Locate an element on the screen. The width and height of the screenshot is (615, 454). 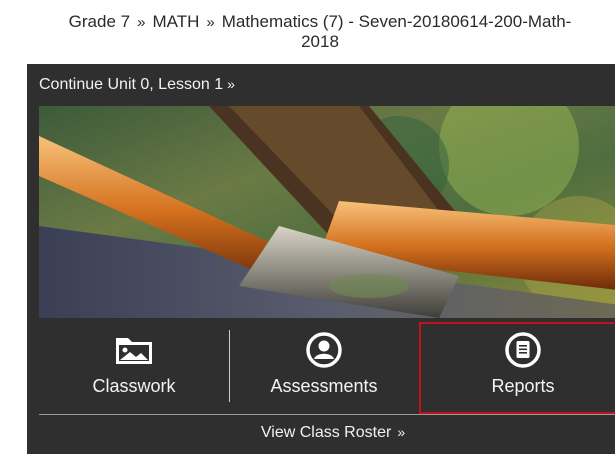
breadcrumb-subject: MATH is located at coordinates (175, 21).